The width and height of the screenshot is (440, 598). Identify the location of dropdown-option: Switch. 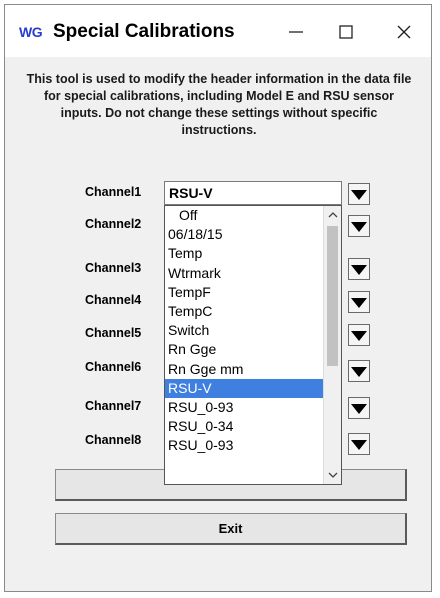
(244, 330).